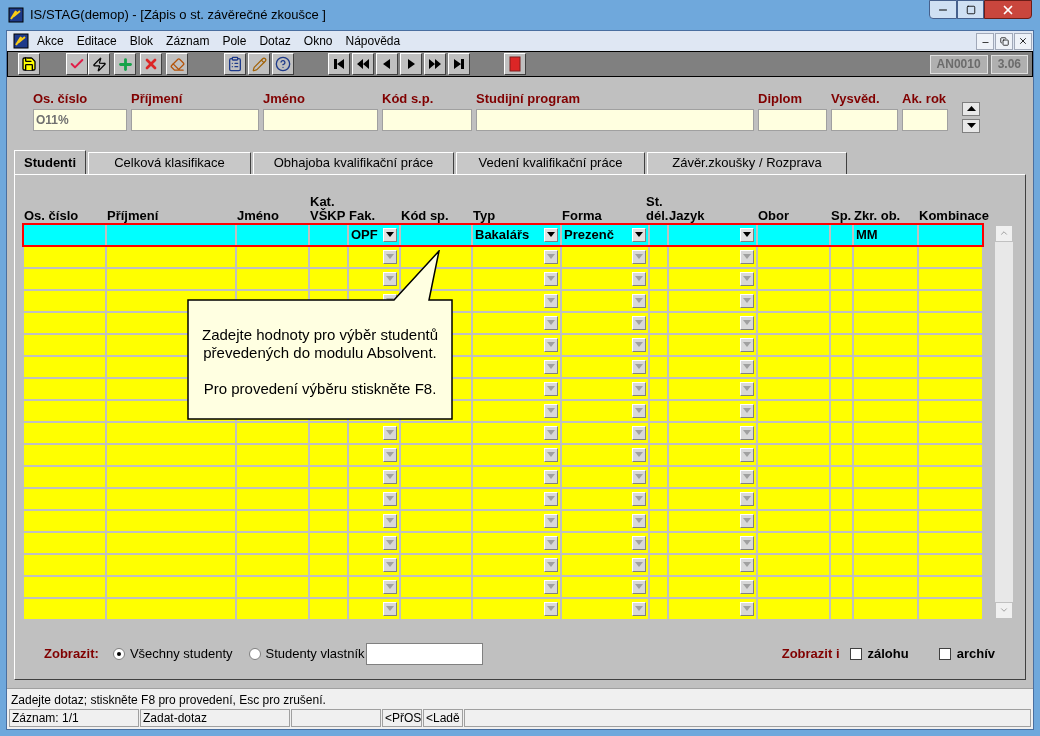 This screenshot has height=736, width=1040. I want to click on dropdown-field: OPF, so click(374, 234).